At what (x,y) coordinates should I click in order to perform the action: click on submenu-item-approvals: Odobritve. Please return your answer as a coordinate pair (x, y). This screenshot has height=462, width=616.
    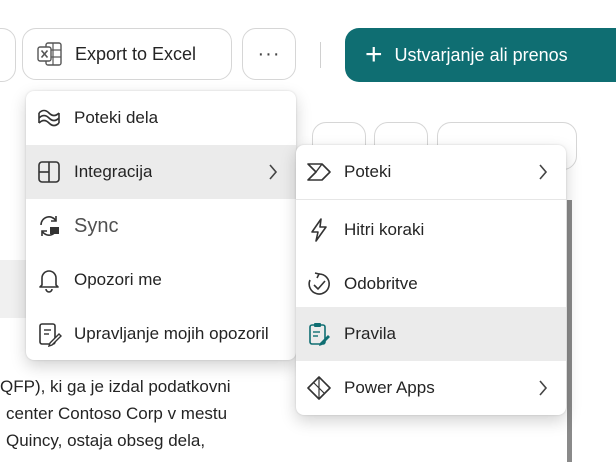
    Looking at the image, I should click on (431, 284).